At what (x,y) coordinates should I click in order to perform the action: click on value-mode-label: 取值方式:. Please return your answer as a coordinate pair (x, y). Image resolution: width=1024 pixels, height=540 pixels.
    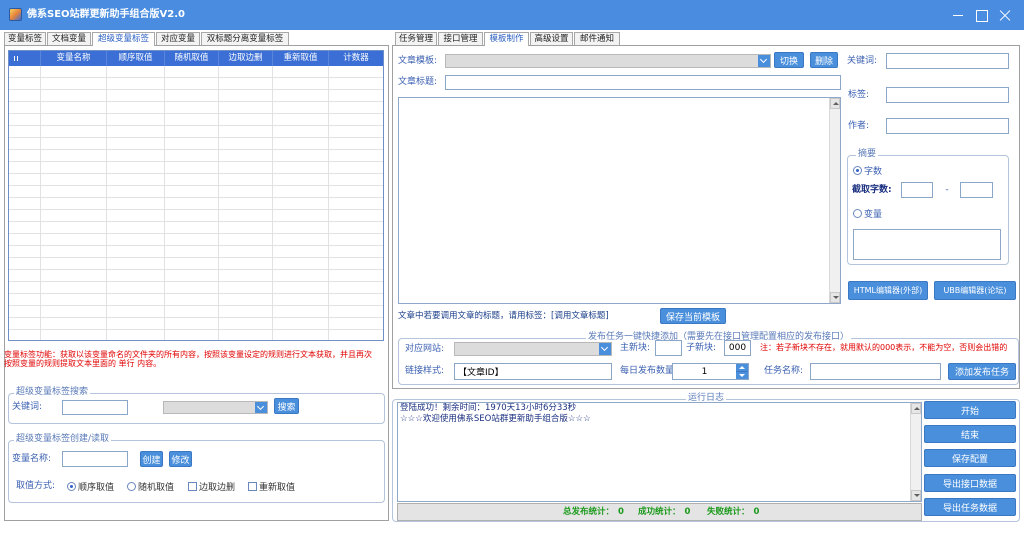
    Looking at the image, I should click on (36, 486).